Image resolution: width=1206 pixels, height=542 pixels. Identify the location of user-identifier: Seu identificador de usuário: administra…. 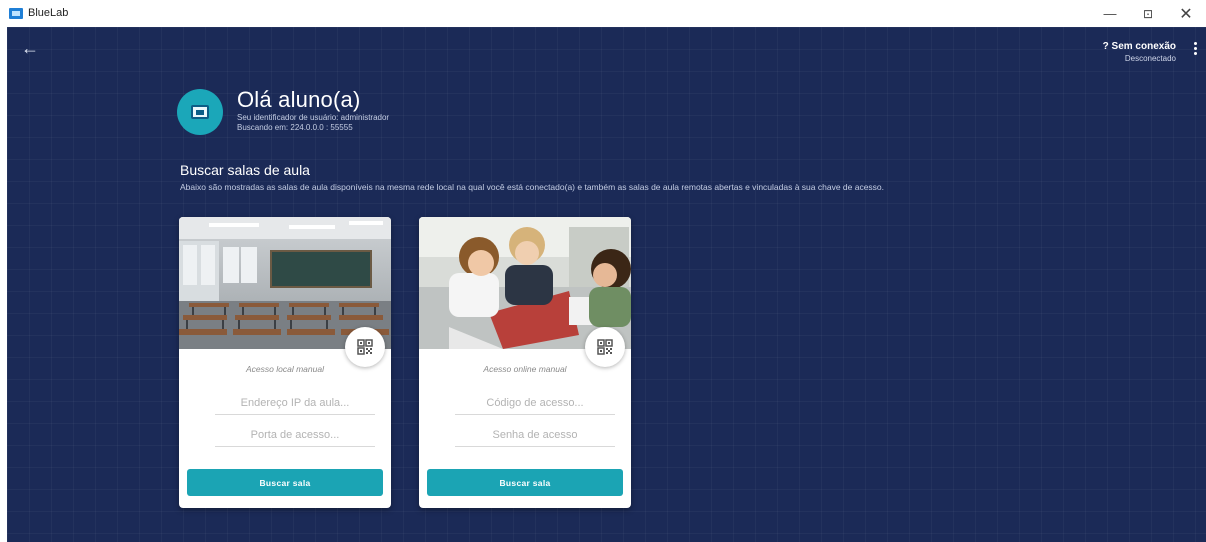
(313, 117).